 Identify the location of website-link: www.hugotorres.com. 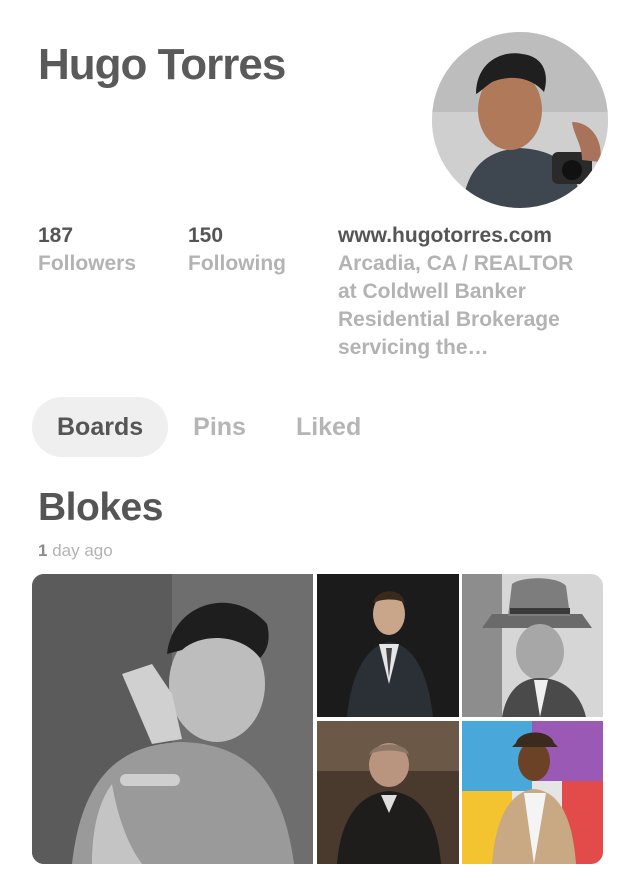
(478, 236).